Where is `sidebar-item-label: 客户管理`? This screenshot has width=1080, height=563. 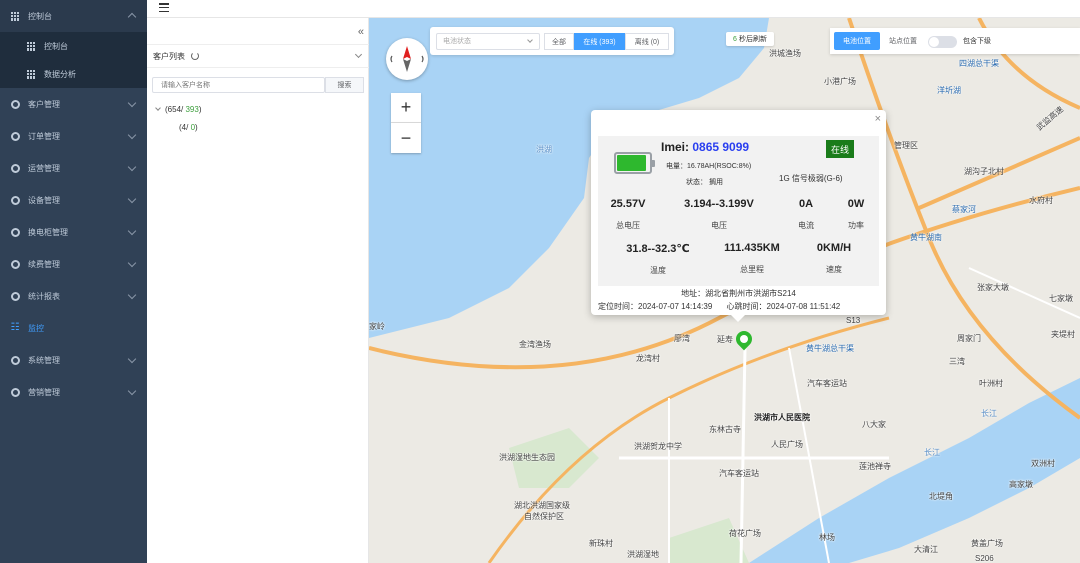 sidebar-item-label: 客户管理 is located at coordinates (44, 104).